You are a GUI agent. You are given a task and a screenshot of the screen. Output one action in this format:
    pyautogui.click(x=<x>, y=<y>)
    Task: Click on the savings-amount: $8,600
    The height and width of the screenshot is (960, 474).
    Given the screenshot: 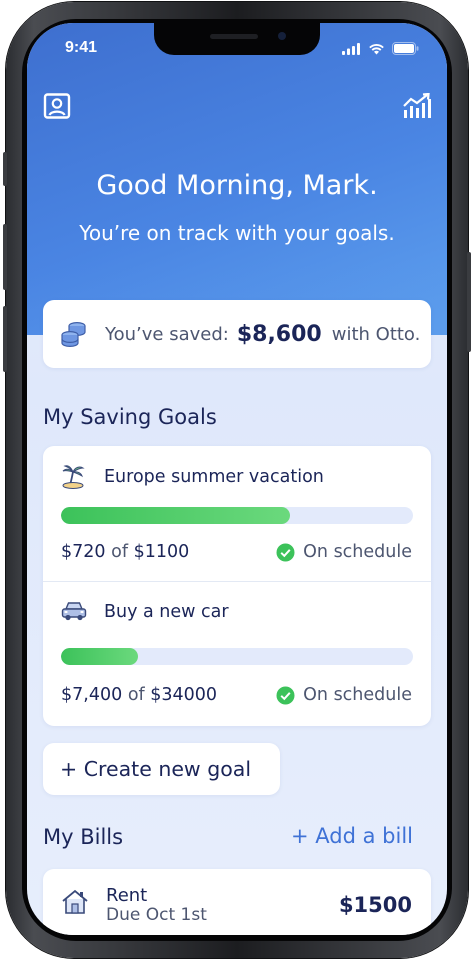 What is the action you would take?
    pyautogui.click(x=279, y=334)
    